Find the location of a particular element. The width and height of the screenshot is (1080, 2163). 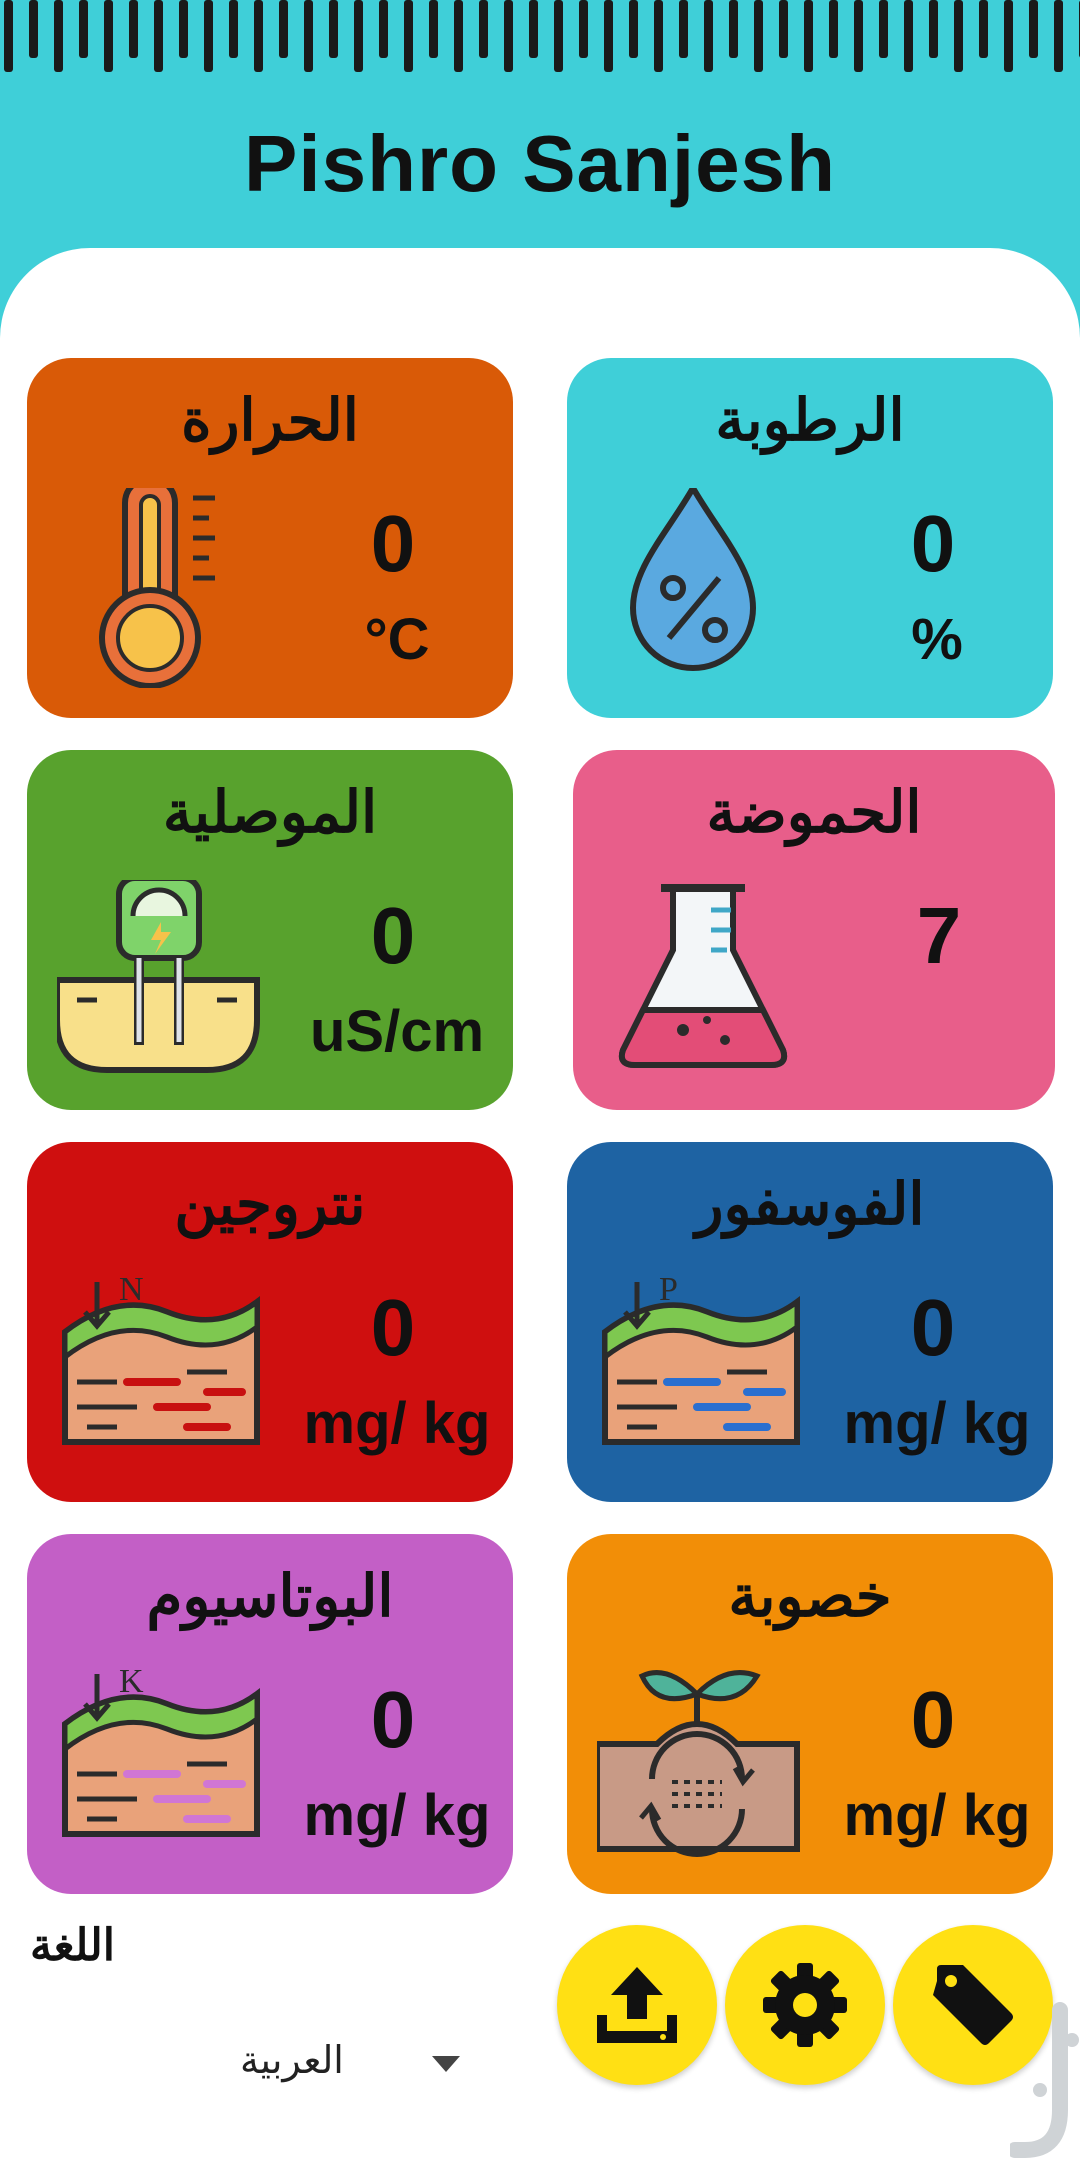

settings-button is located at coordinates (805, 2005).